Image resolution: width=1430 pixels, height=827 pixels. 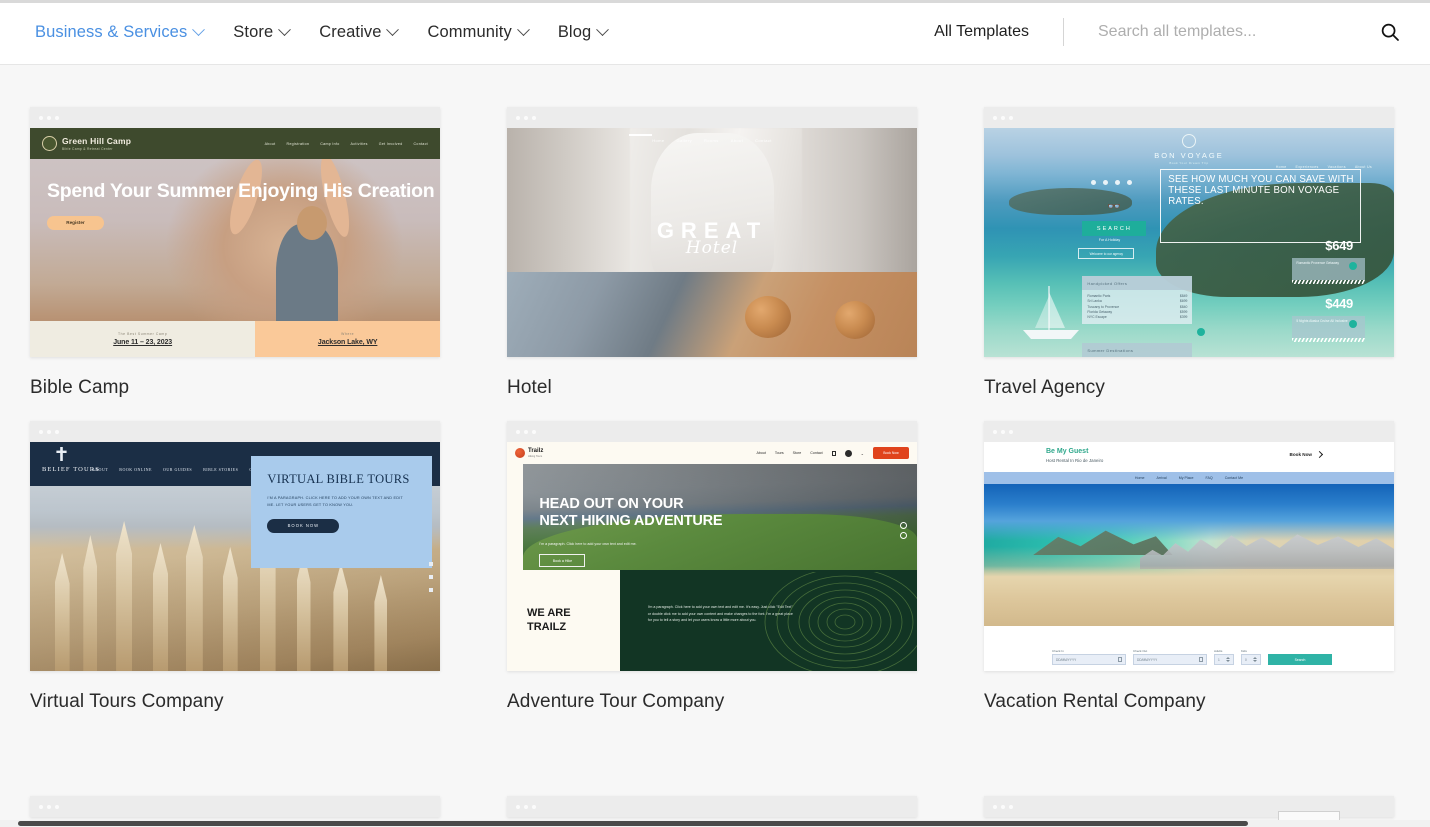 I want to click on travel-destinations-title: Summer Destinations, so click(x=1110, y=350).